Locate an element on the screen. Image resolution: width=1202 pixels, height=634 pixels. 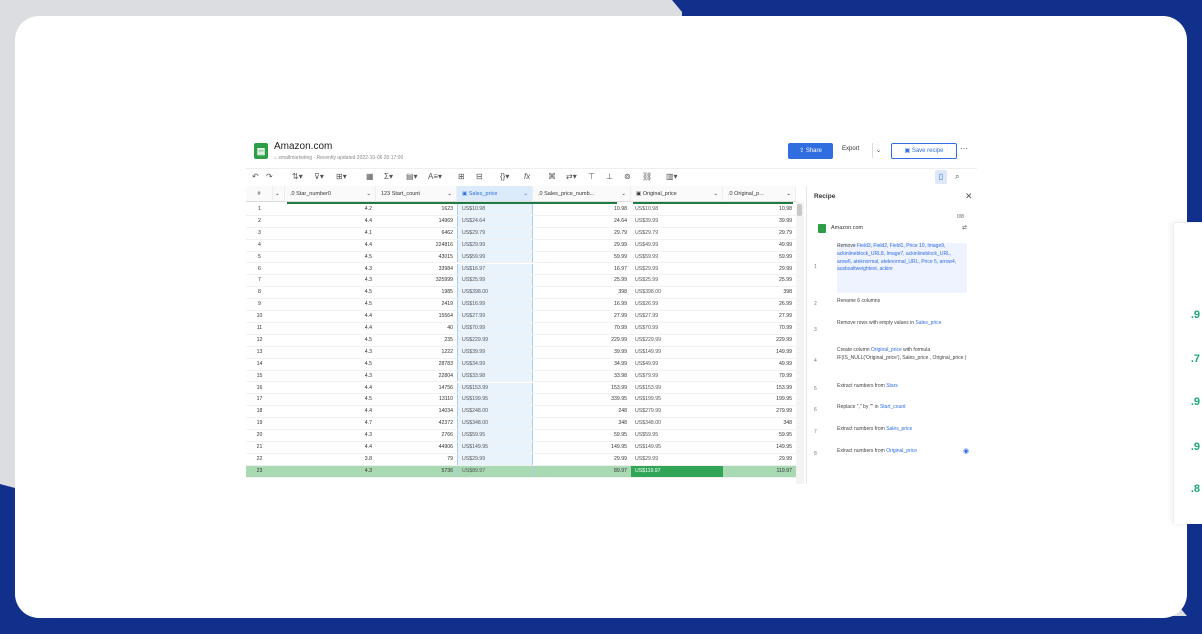
cell-original-price-number: 27.99 is located at coordinates (759, 316).